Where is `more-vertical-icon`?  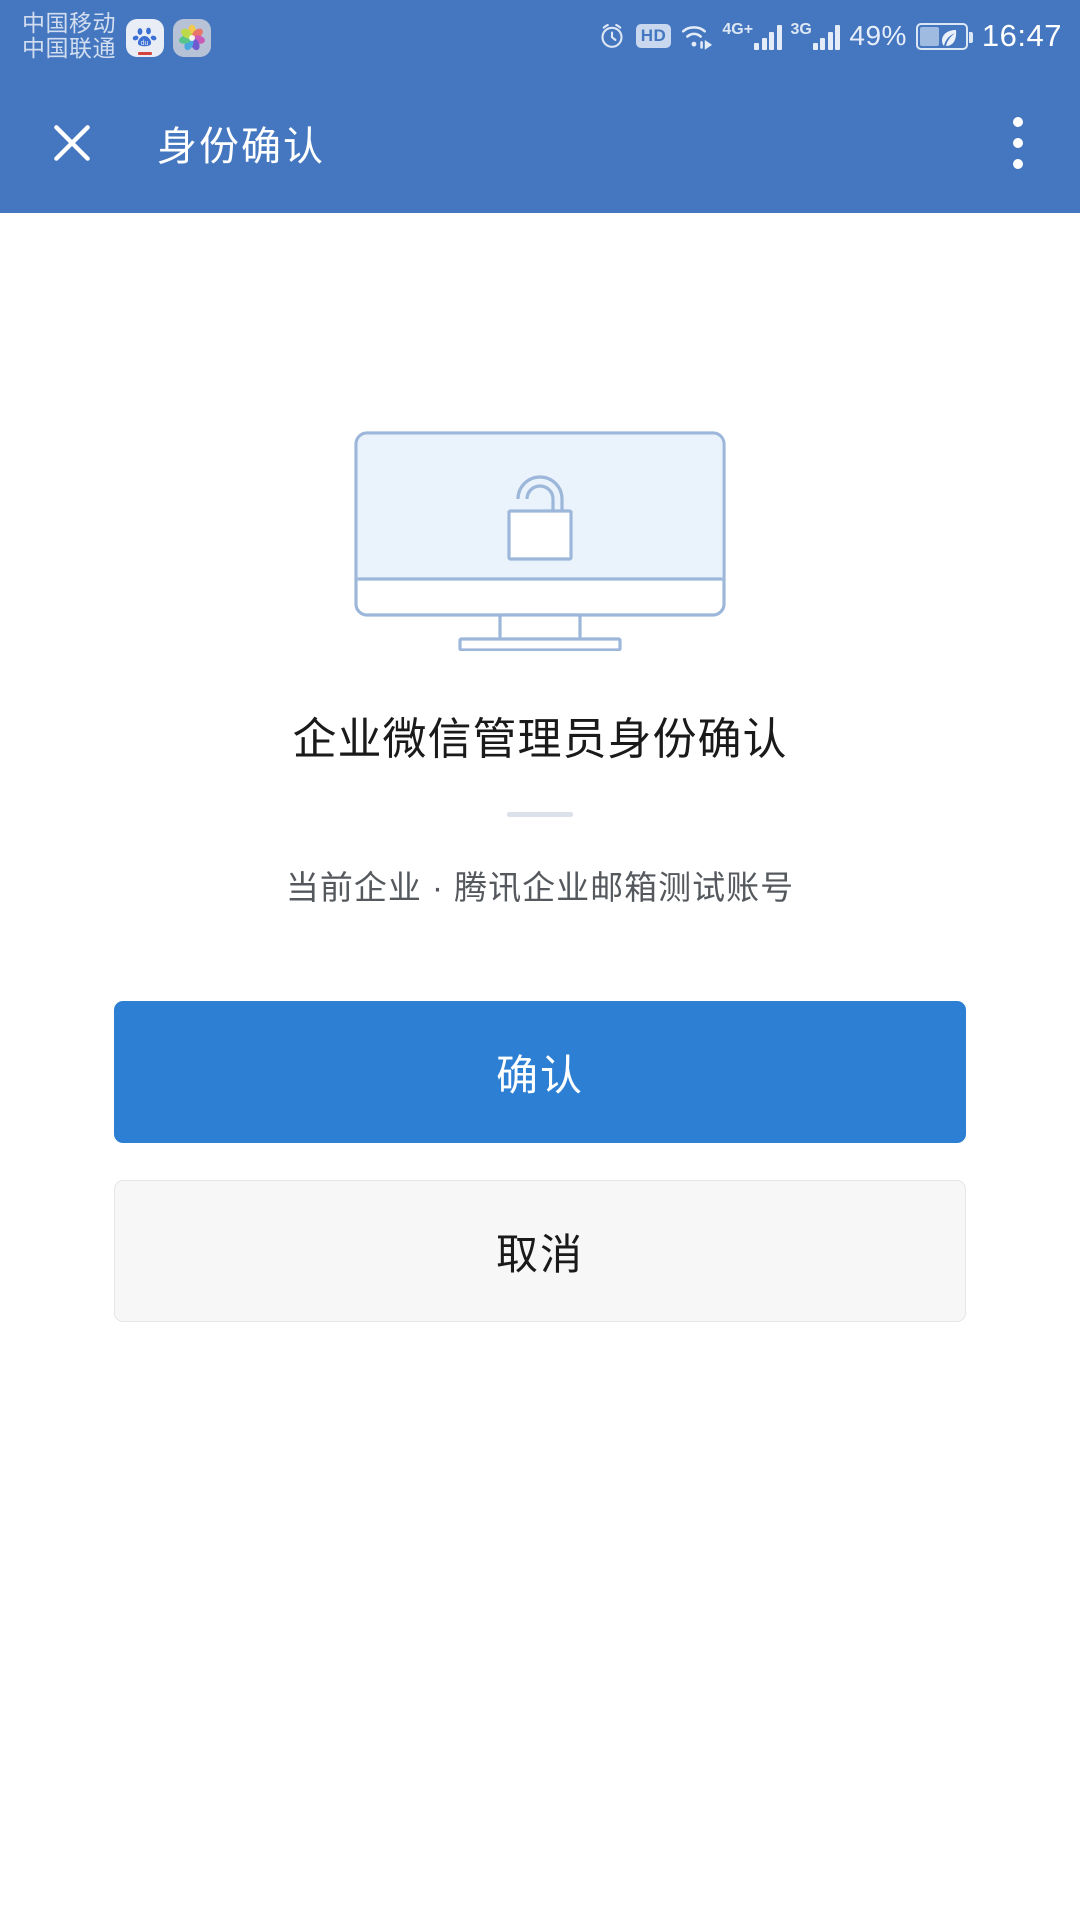 more-vertical-icon is located at coordinates (1018, 143).